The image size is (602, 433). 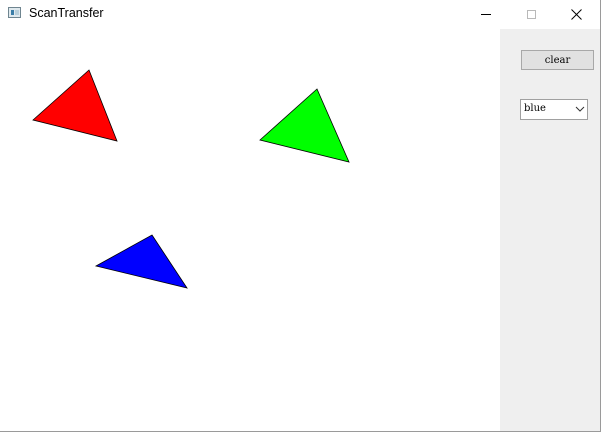 What do you see at coordinates (580, 109) in the screenshot?
I see `chevron-down-icon` at bounding box center [580, 109].